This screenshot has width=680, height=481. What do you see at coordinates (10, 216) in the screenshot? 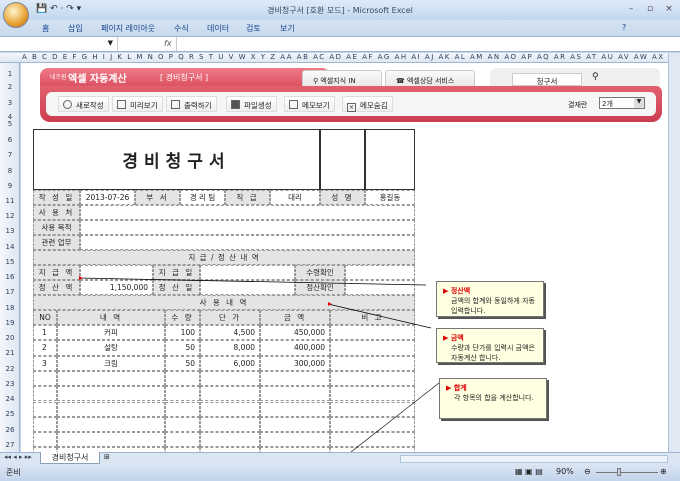
I see `row-header: 12` at bounding box center [10, 216].